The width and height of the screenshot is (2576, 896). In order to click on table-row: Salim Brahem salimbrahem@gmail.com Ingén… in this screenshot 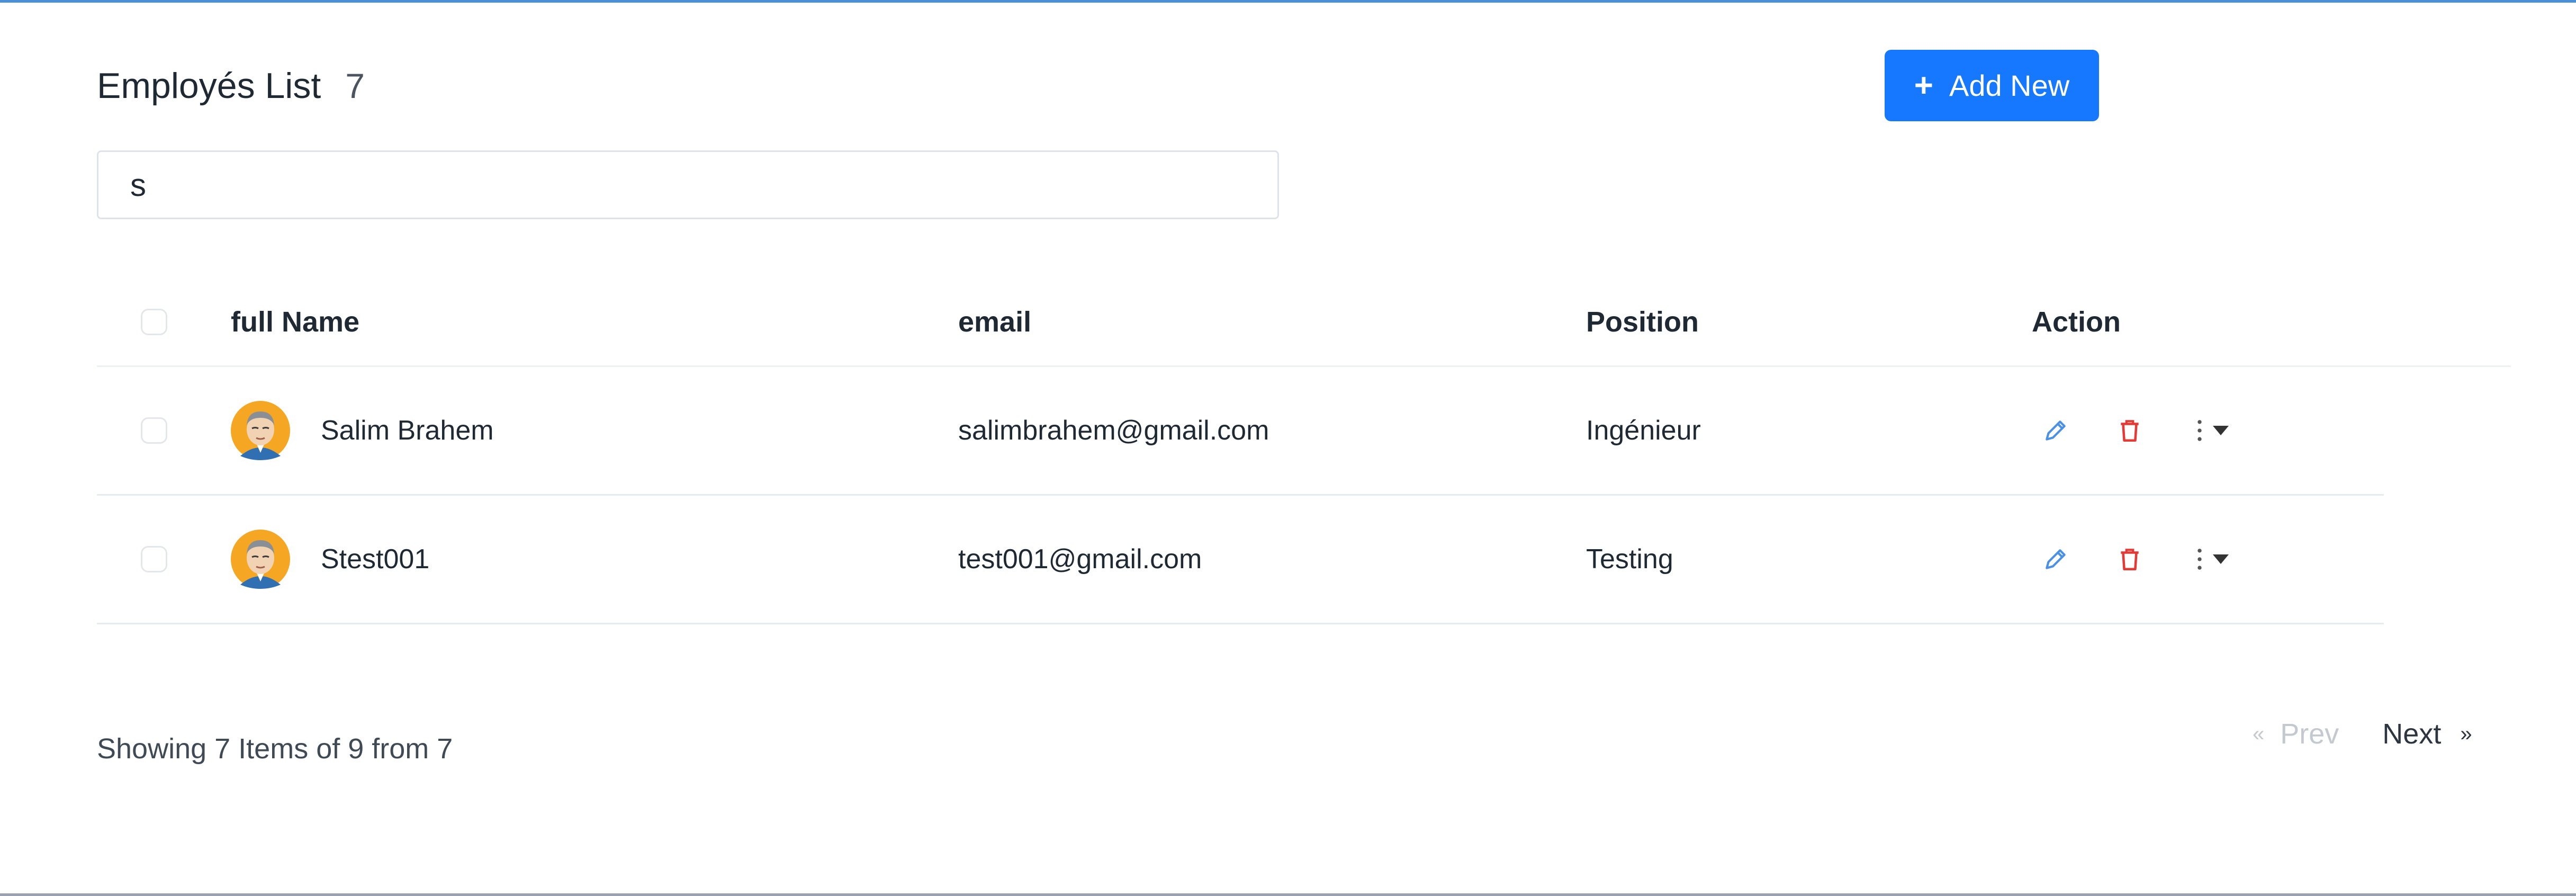, I will do `click(1240, 431)`.